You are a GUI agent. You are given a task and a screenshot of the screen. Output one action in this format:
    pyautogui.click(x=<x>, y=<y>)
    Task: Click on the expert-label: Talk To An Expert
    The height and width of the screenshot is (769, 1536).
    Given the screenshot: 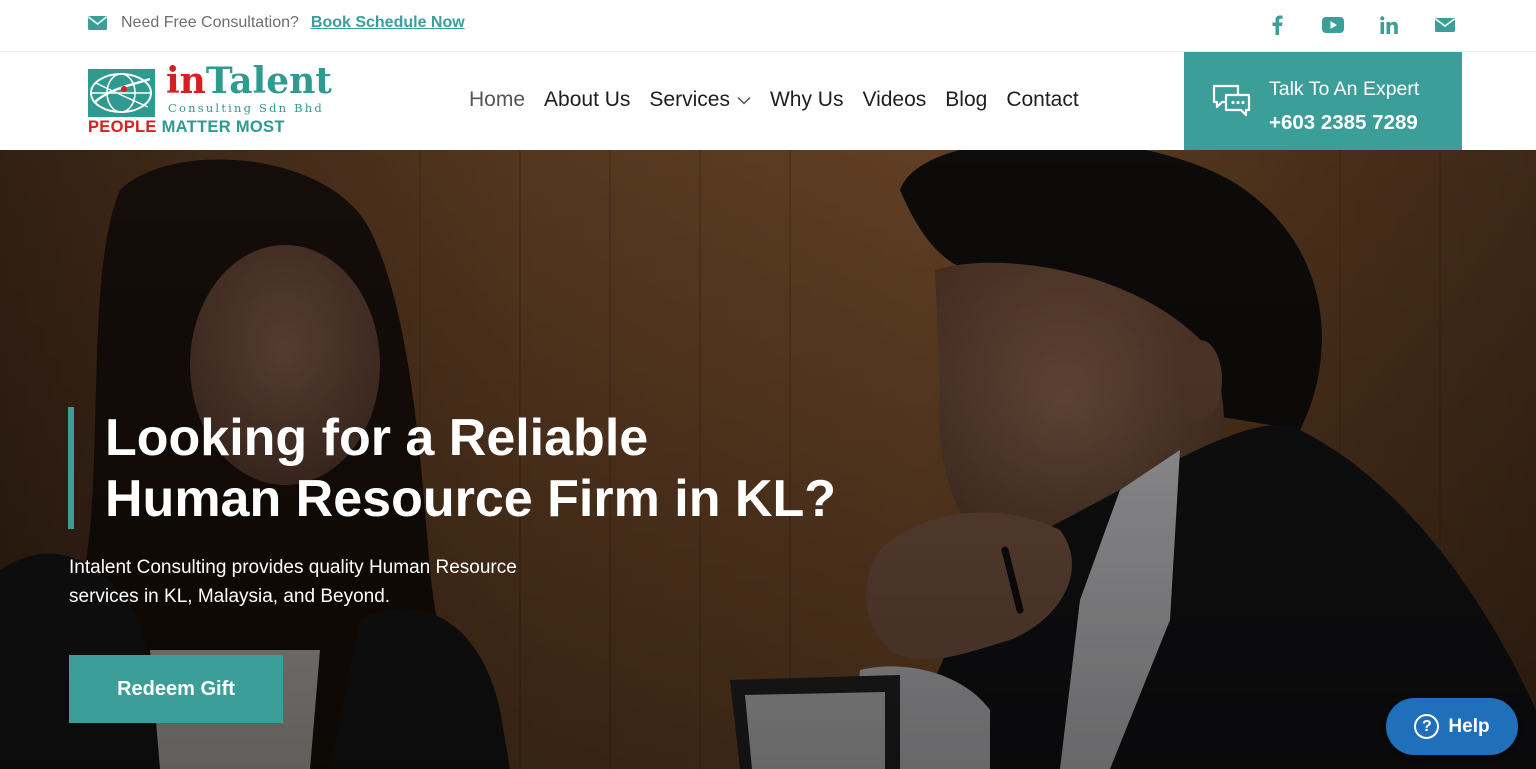 What is the action you would take?
    pyautogui.click(x=1344, y=89)
    